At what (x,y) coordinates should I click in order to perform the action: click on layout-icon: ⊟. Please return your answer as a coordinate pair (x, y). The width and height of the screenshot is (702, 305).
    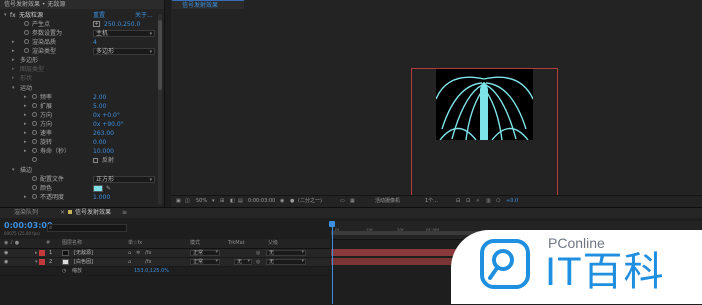
    Looking at the image, I should click on (458, 201).